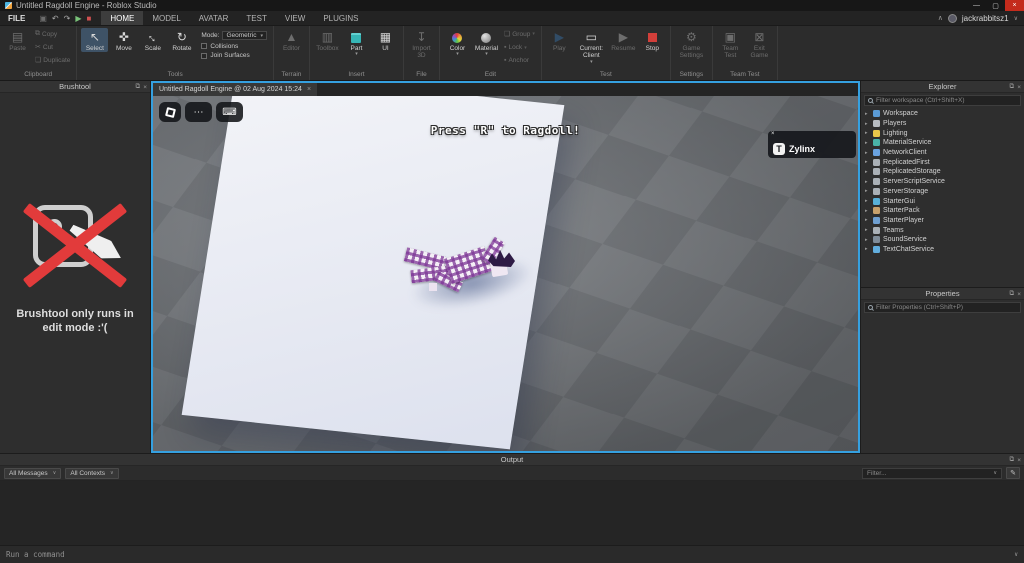 Image resolution: width=1024 pixels, height=563 pixels. I want to click on explorer-item-materialservice: ▸ MaterialService, so click(942, 143).